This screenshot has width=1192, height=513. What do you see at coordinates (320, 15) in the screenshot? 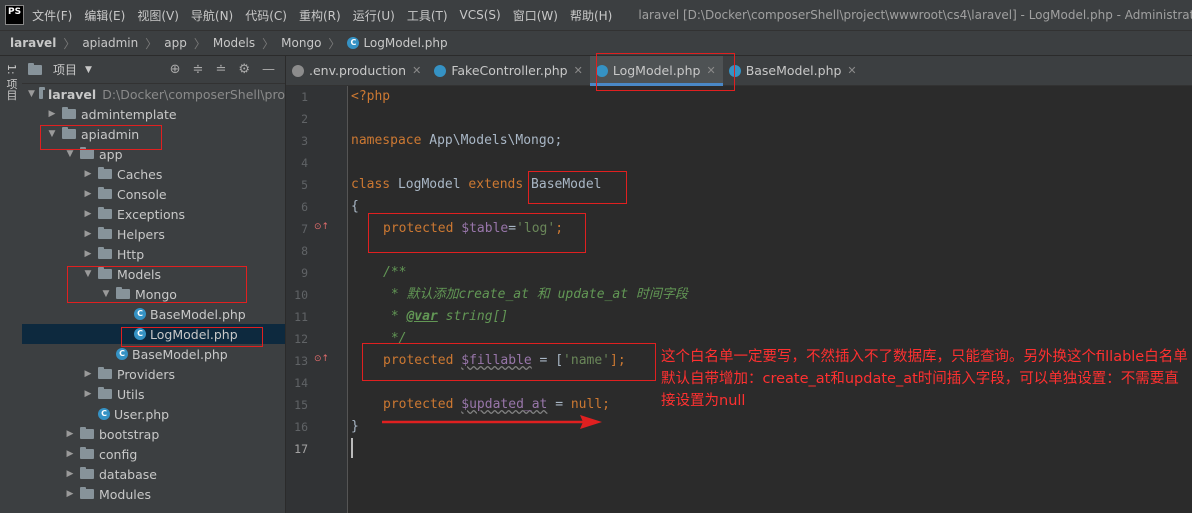
I see `menu-refactor: 重构(R)` at bounding box center [320, 15].